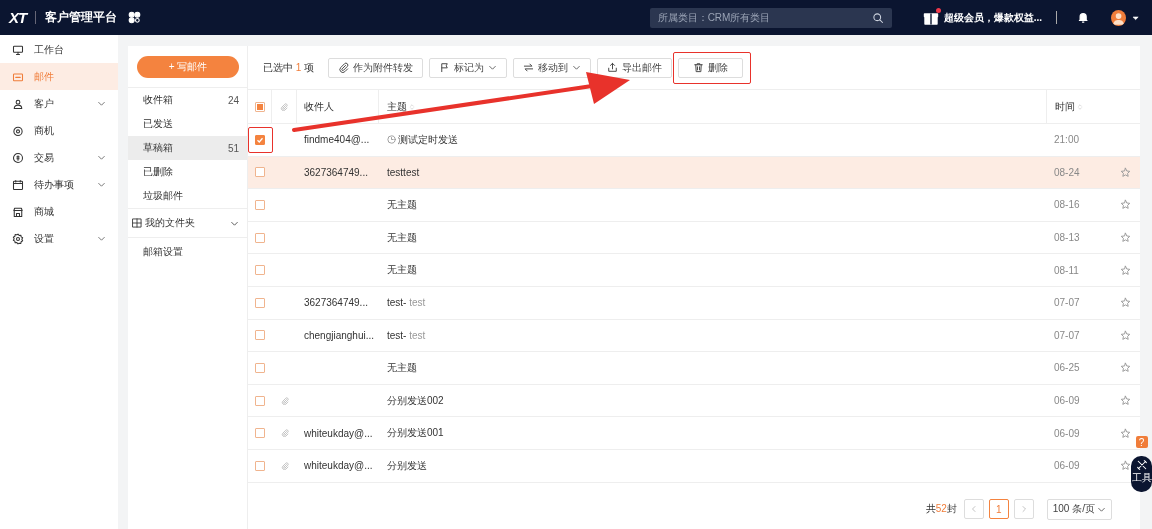 The image size is (1152, 529). Describe the element at coordinates (18, 157) in the screenshot. I see `coin-icon` at that location.